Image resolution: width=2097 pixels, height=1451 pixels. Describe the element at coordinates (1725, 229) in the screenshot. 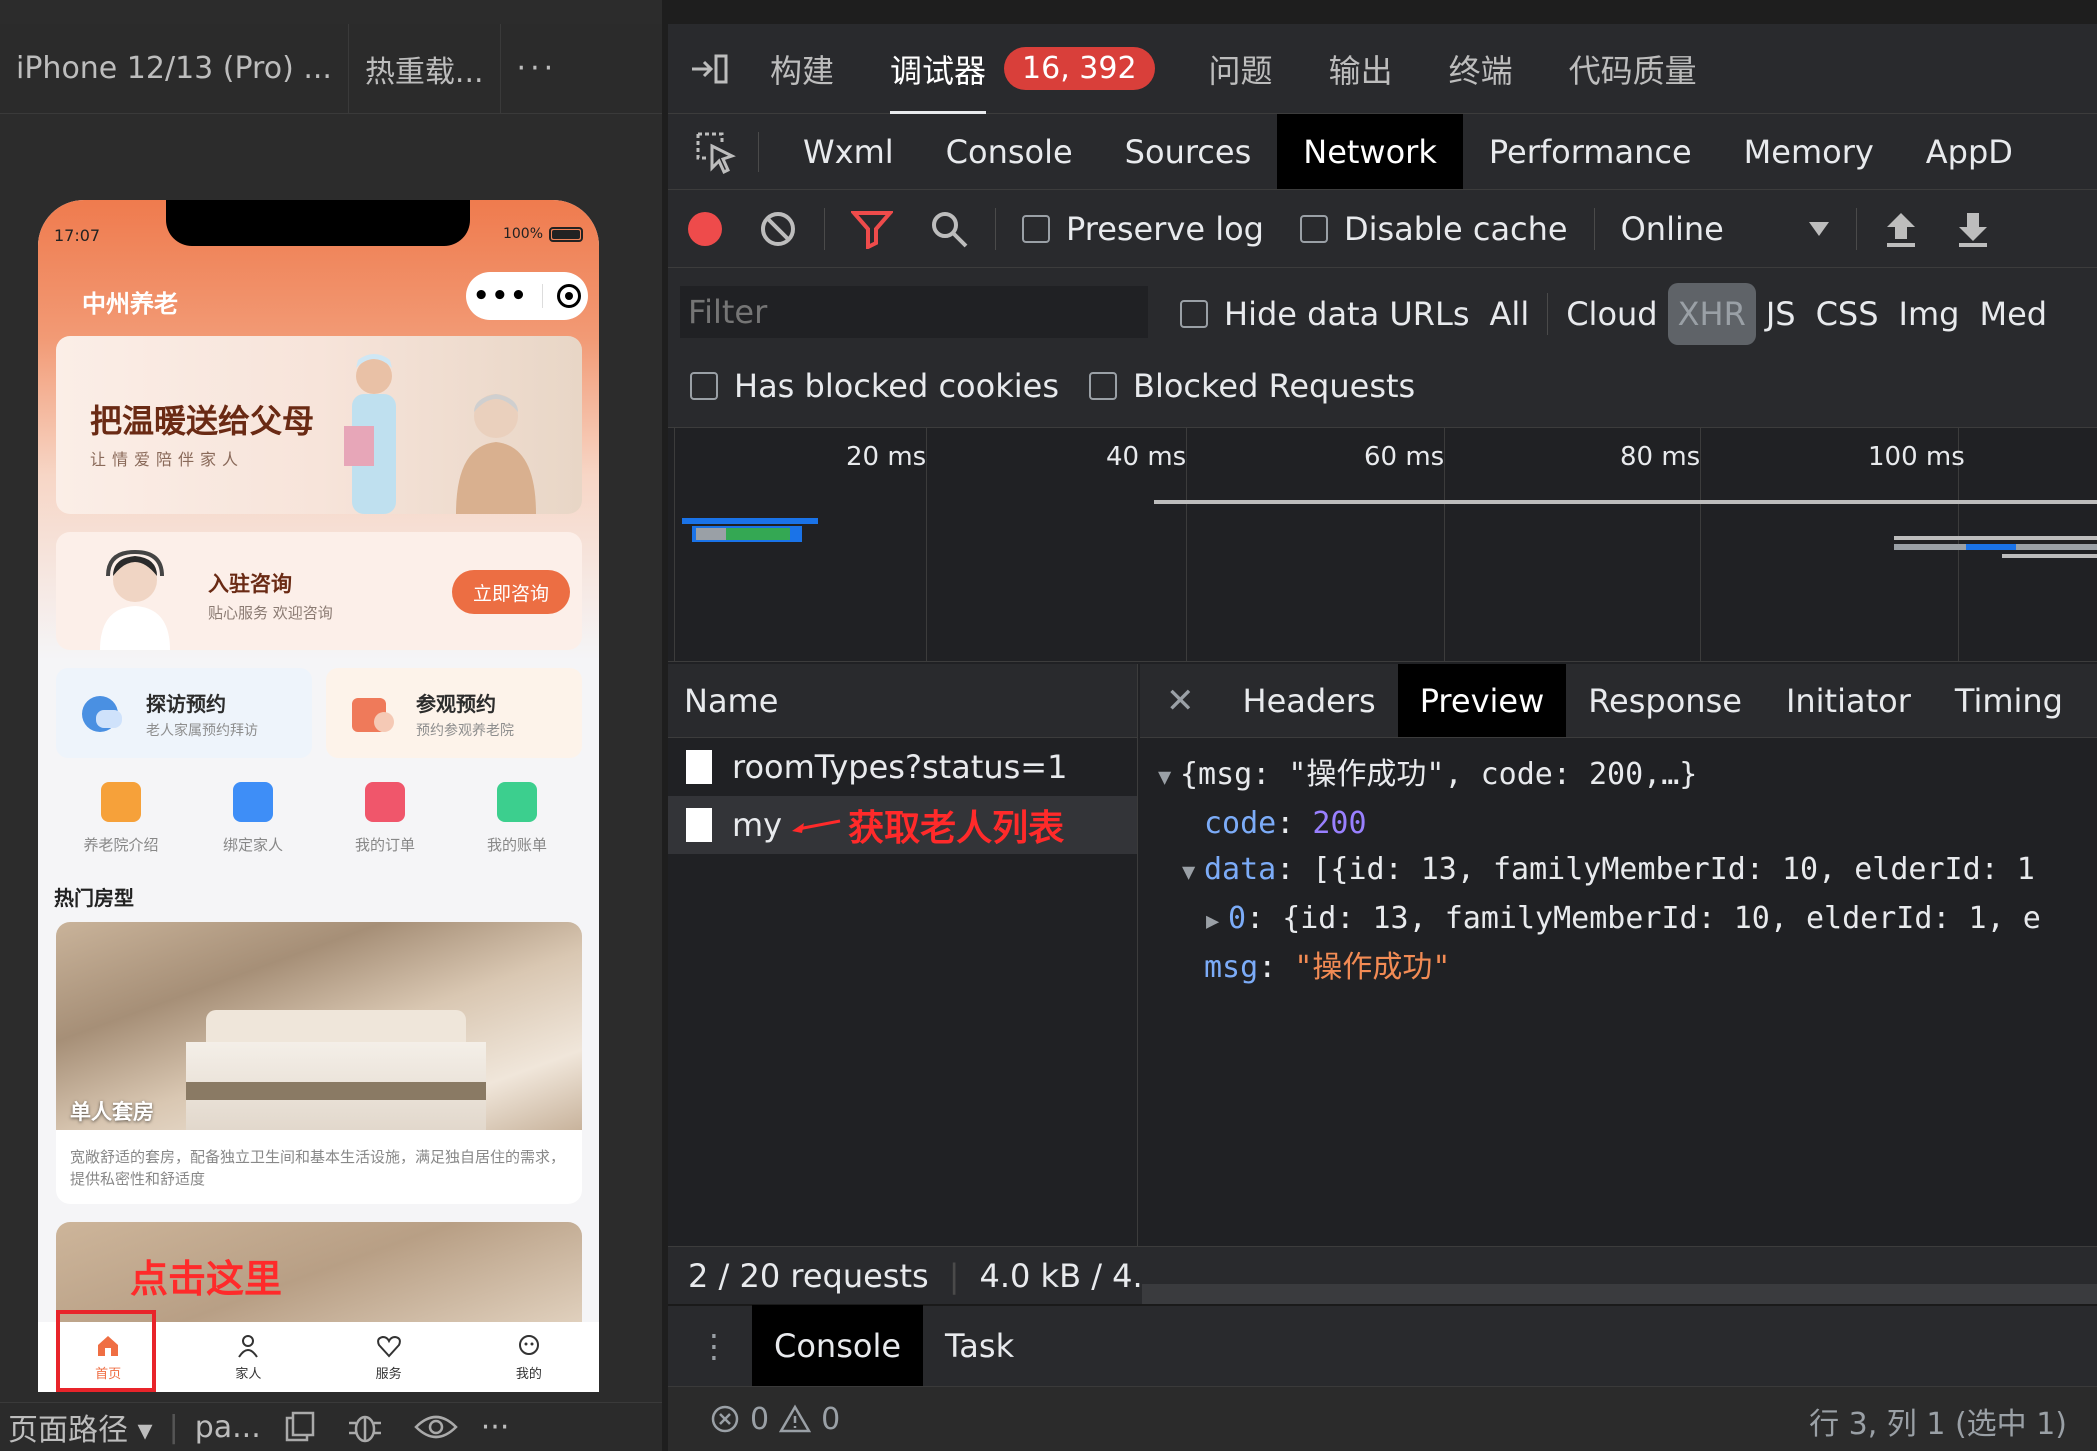

I see `throttling-select: Online` at that location.